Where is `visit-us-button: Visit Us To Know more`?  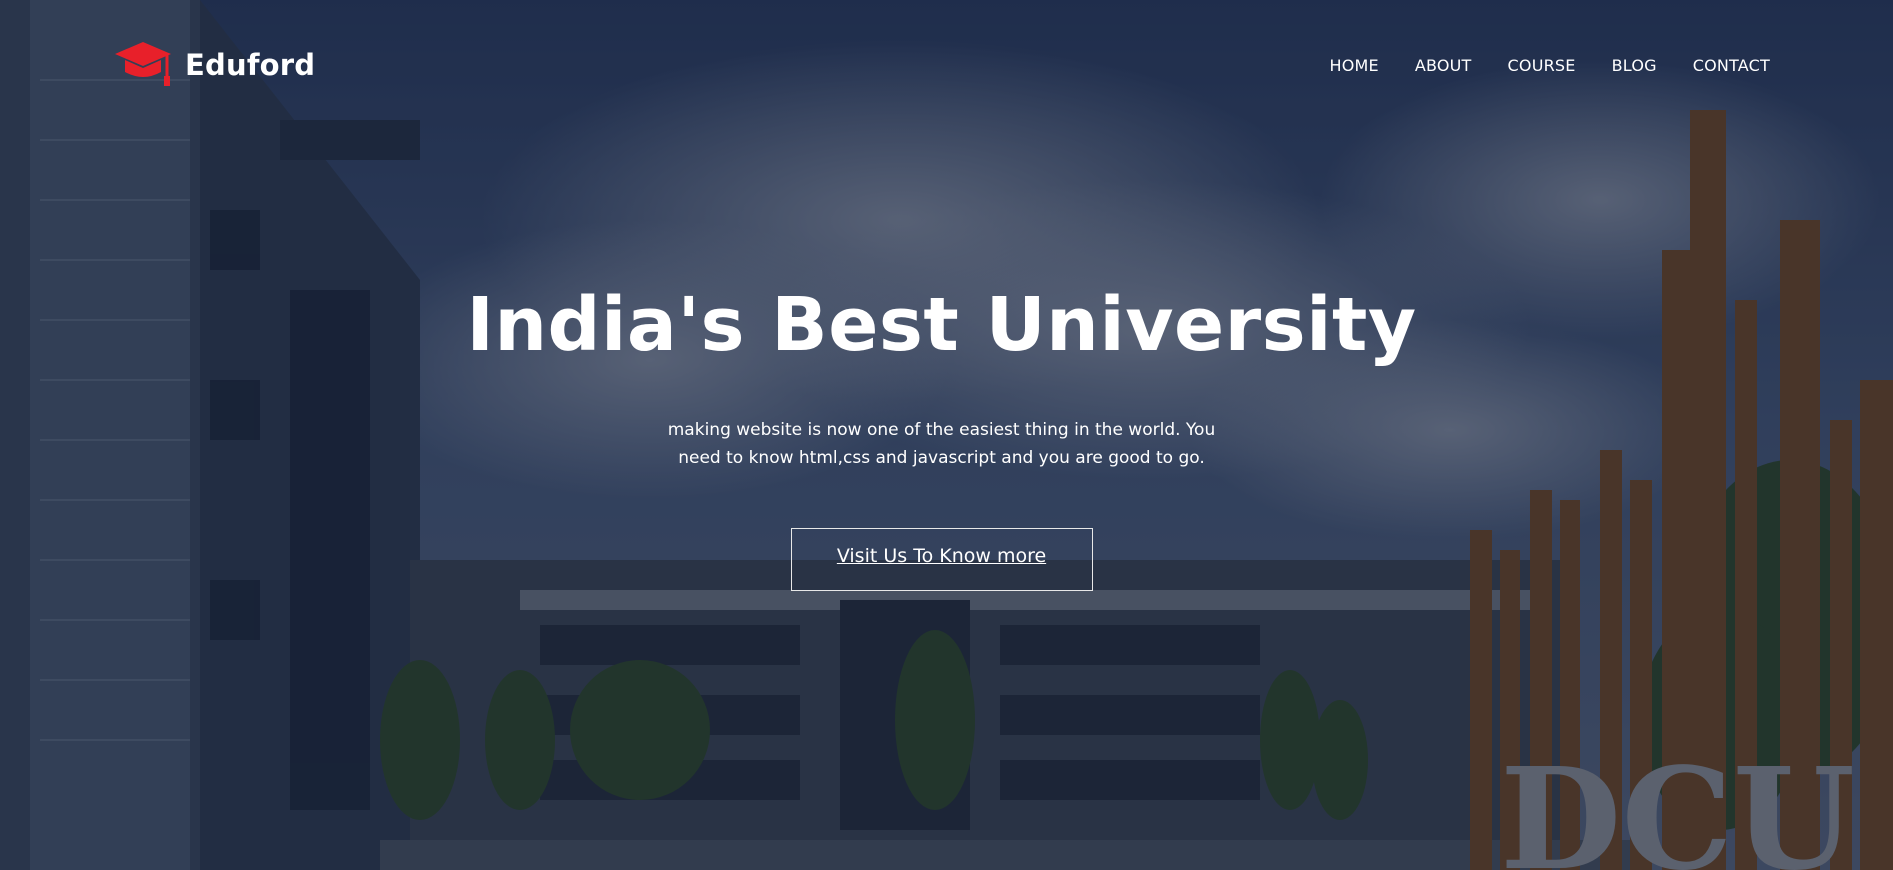
visit-us-button: Visit Us To Know more is located at coordinates (941, 560).